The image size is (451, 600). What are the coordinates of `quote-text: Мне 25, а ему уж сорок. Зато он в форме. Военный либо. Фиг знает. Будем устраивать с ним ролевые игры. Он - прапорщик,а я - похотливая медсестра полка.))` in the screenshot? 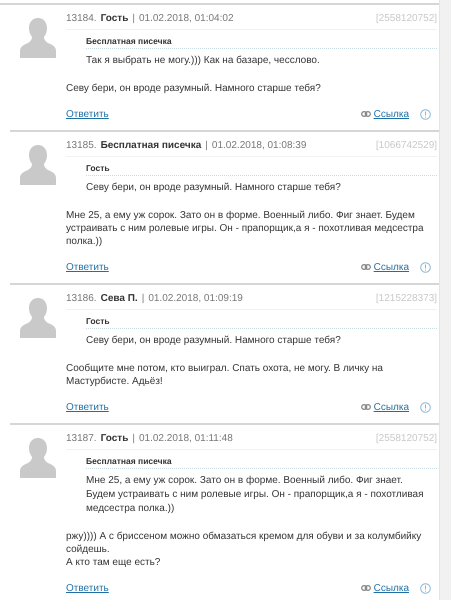 It's located at (255, 495).